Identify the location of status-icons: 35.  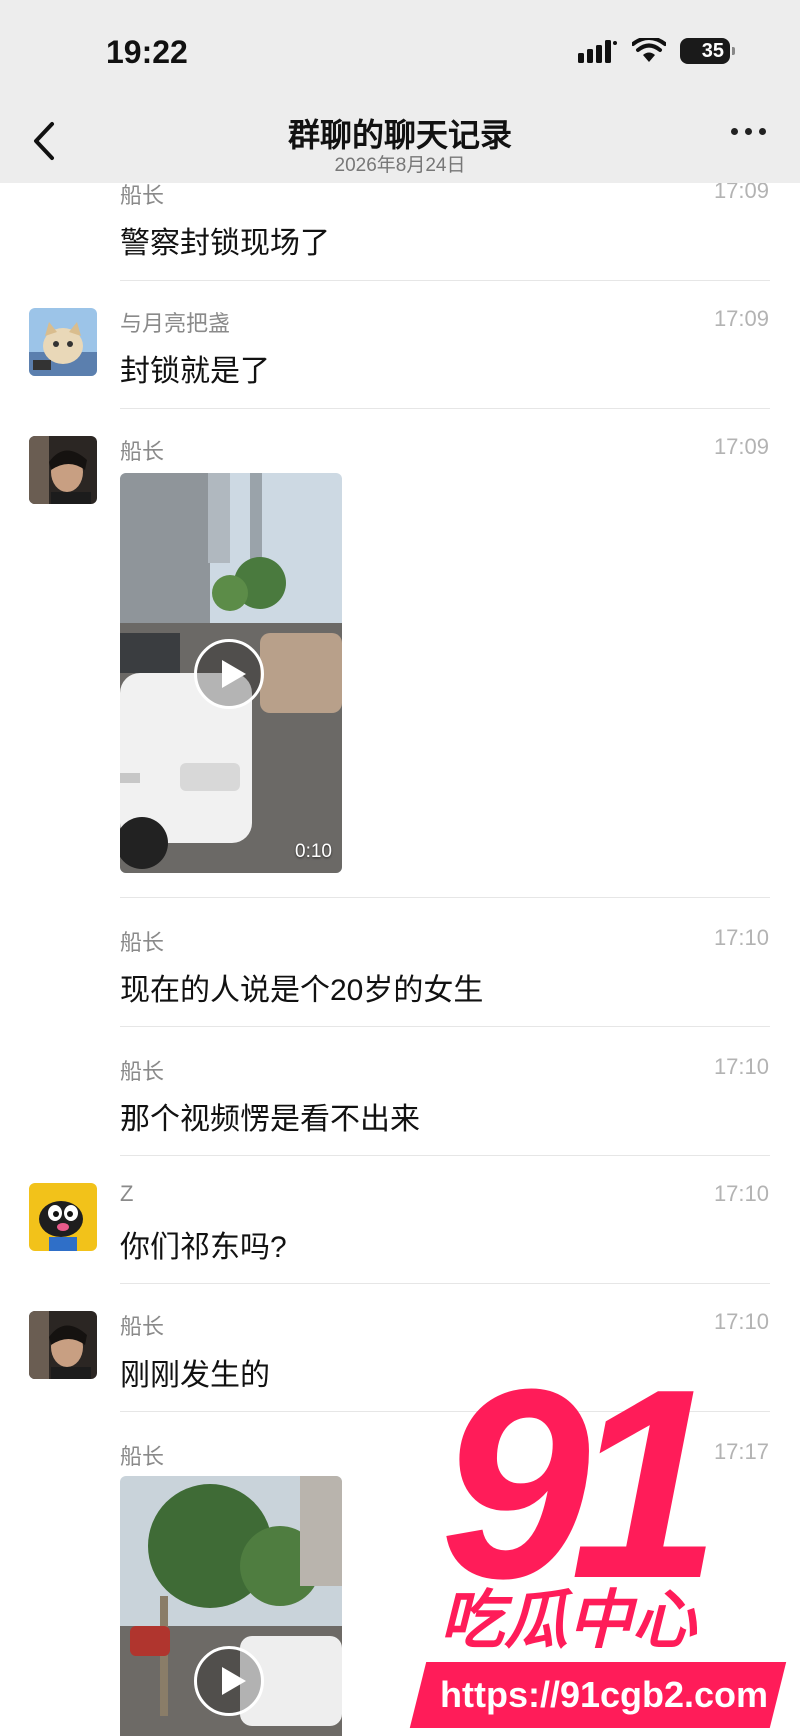
(656, 51).